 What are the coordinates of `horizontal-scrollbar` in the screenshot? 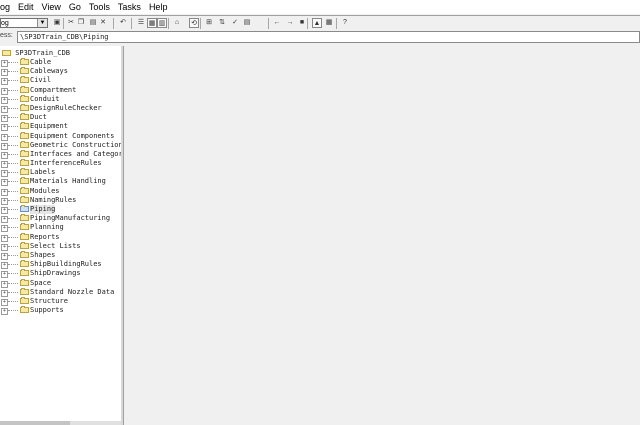 It's located at (60, 423).